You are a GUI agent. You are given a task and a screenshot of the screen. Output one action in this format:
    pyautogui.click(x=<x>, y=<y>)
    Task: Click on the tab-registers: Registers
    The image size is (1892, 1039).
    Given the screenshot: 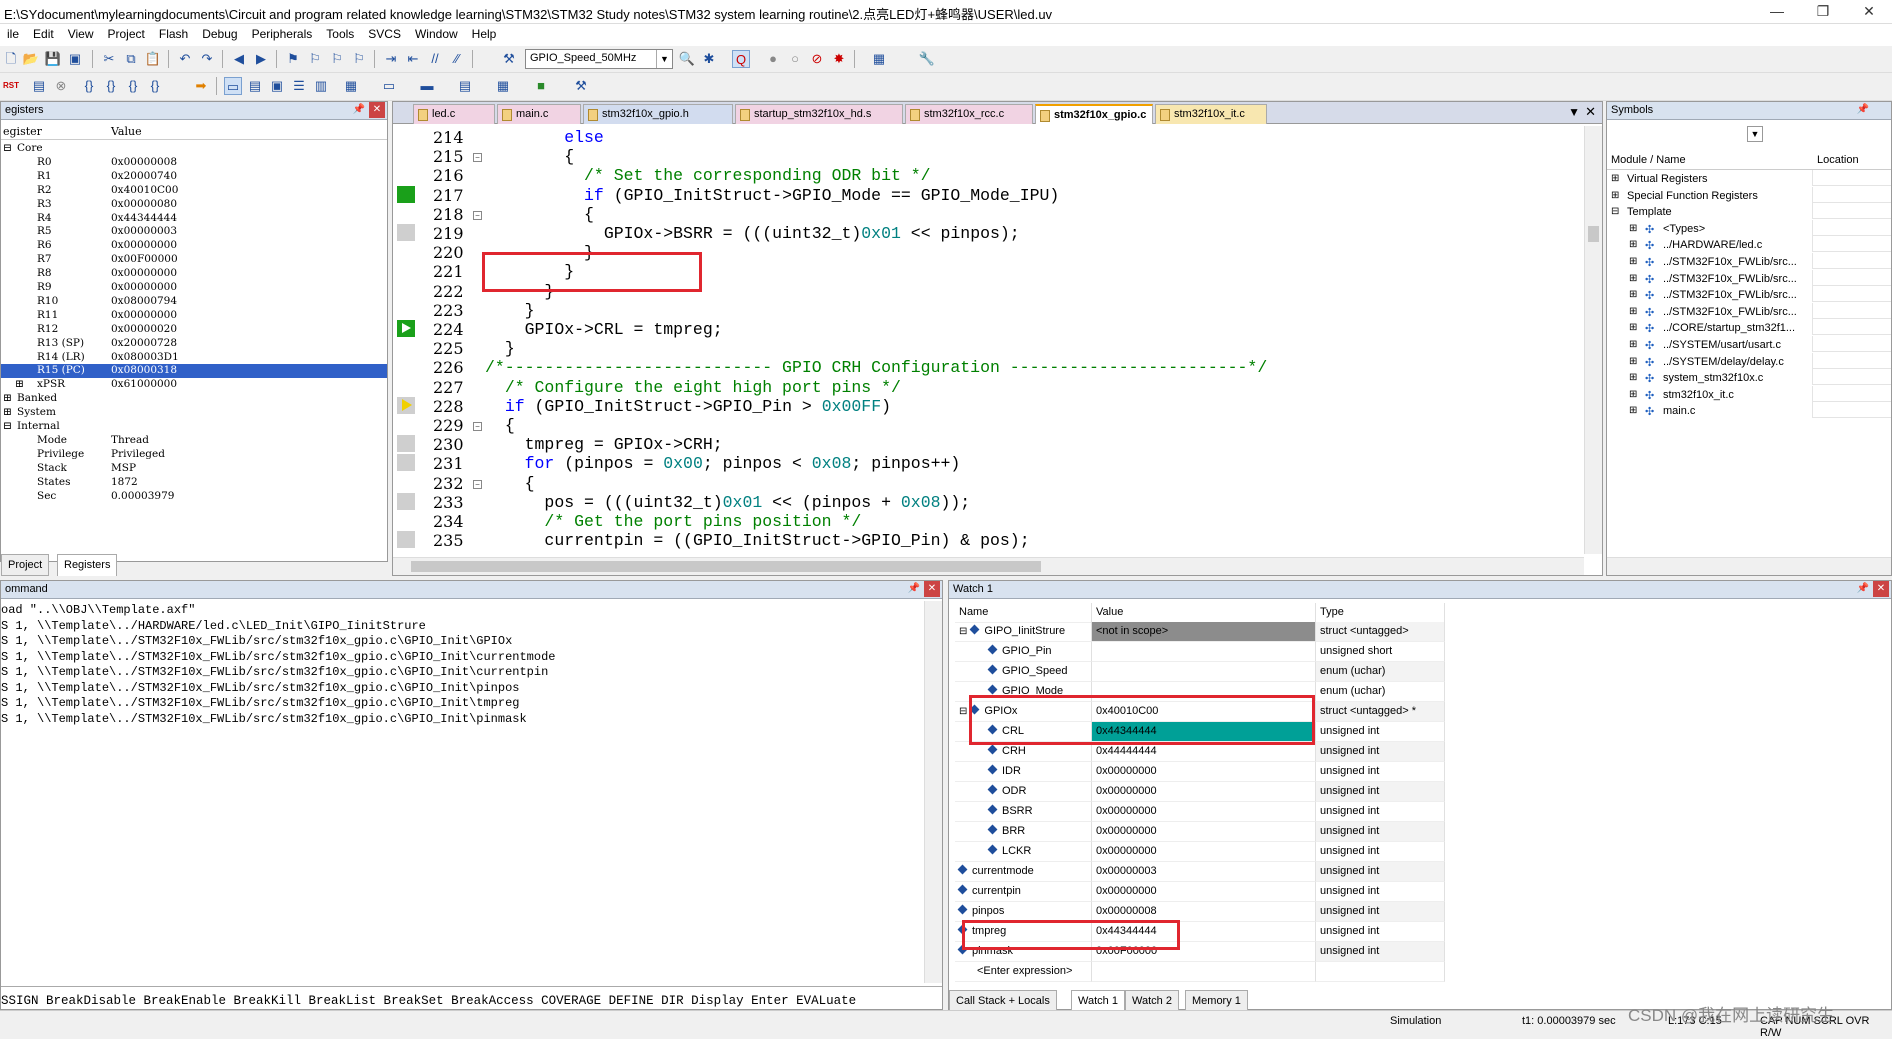 What is the action you would take?
    pyautogui.click(x=87, y=565)
    